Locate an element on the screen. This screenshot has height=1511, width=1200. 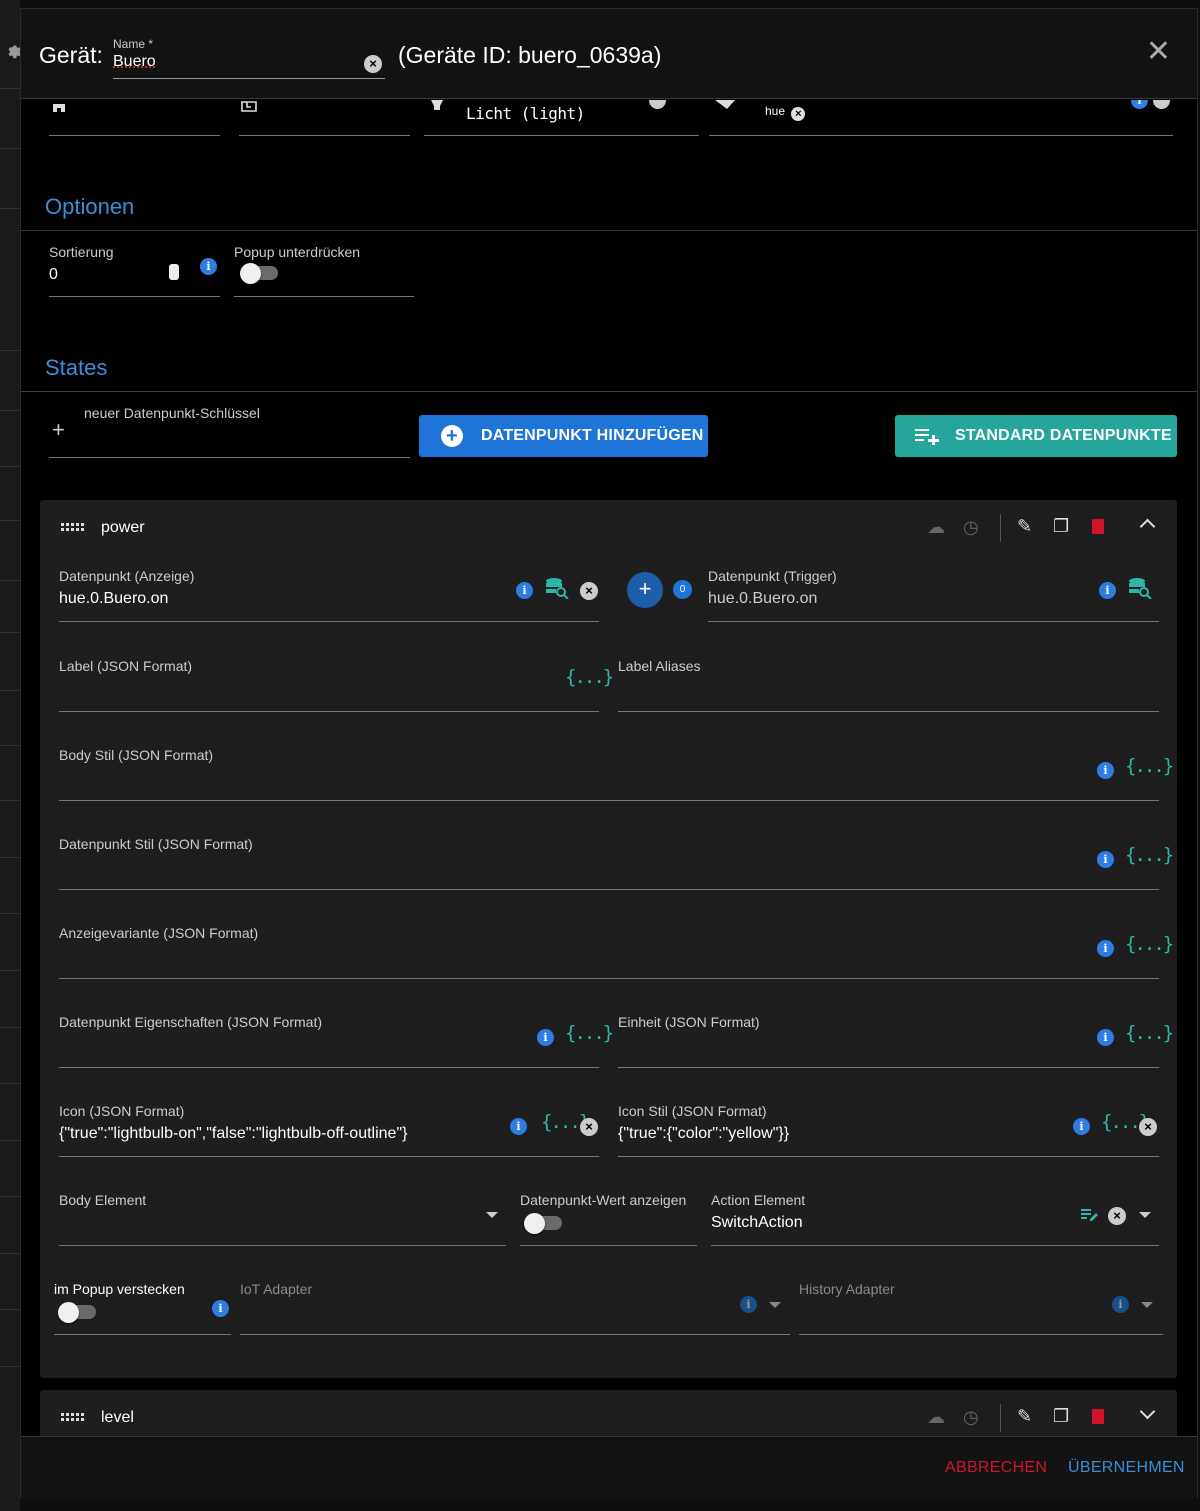
icon-style-value: {"true":{"color":"yellow"}} is located at coordinates (703, 1134).